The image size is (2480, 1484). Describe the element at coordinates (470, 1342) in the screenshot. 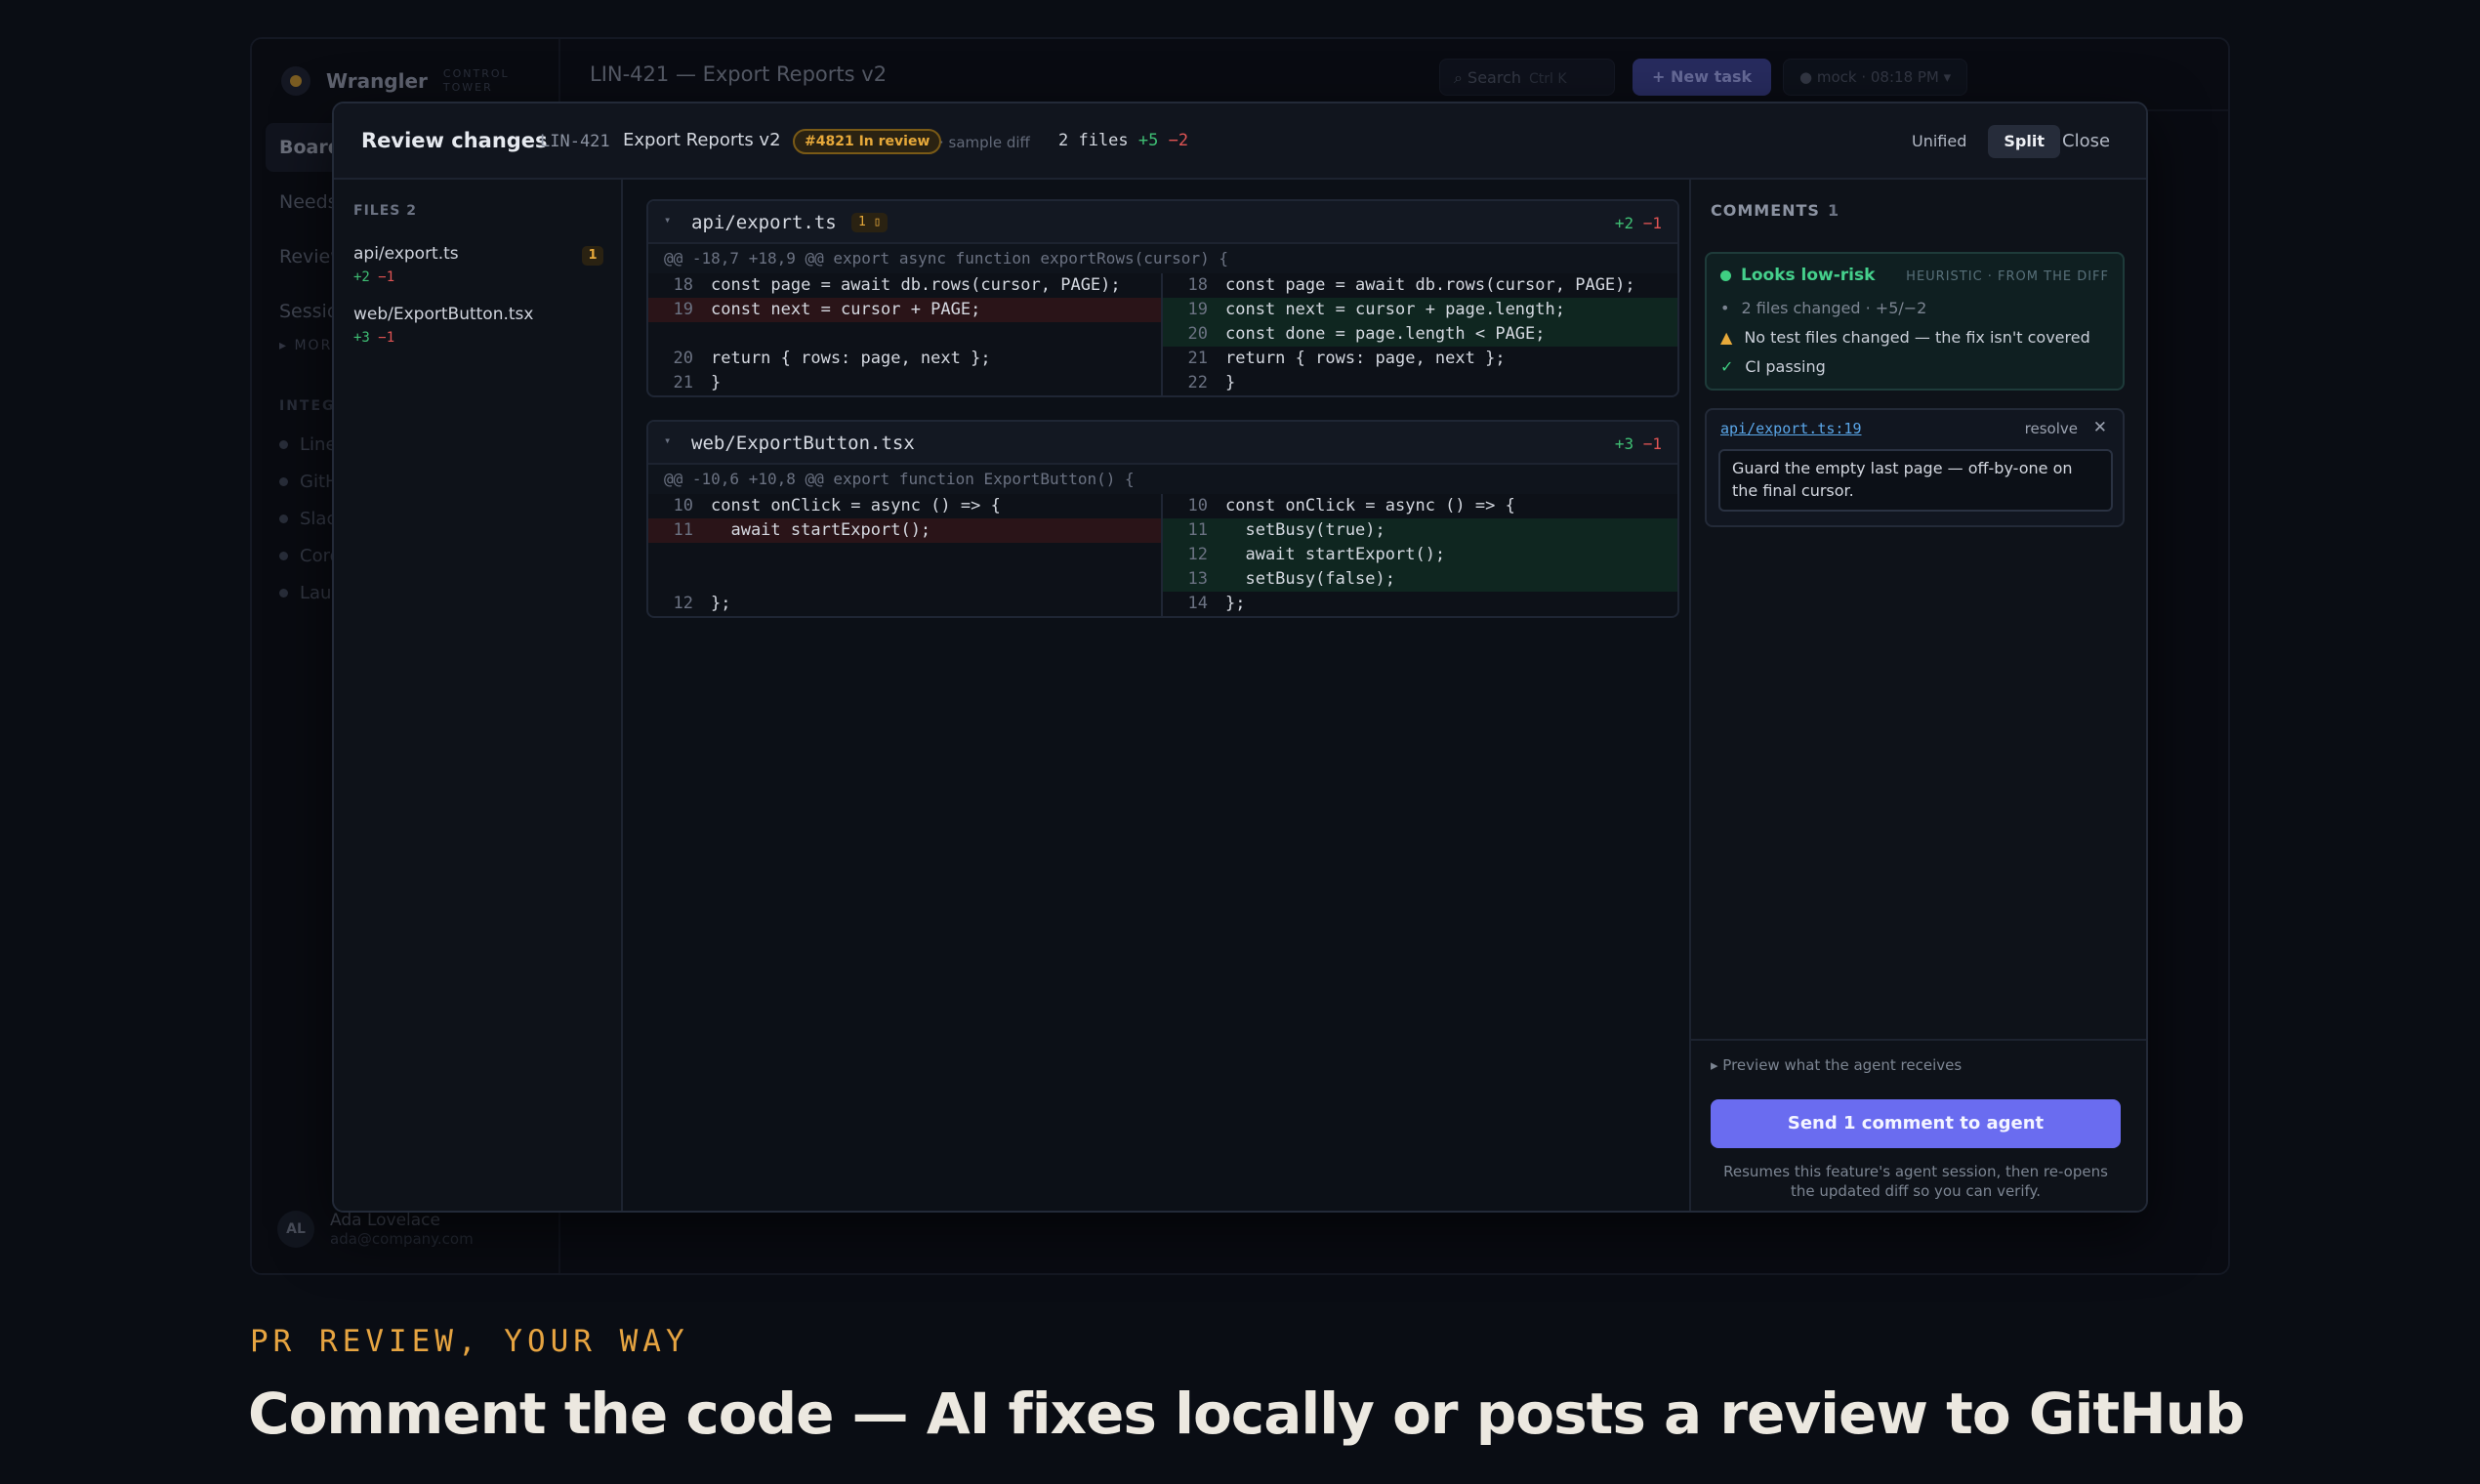

I see `caption-eyebrow: PR REVIEW, YOUR WAY` at that location.